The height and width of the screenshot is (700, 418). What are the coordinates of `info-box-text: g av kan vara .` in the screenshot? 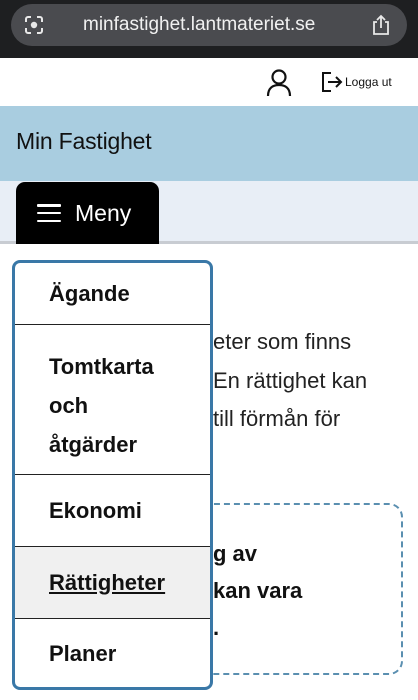 It's located at (257, 590).